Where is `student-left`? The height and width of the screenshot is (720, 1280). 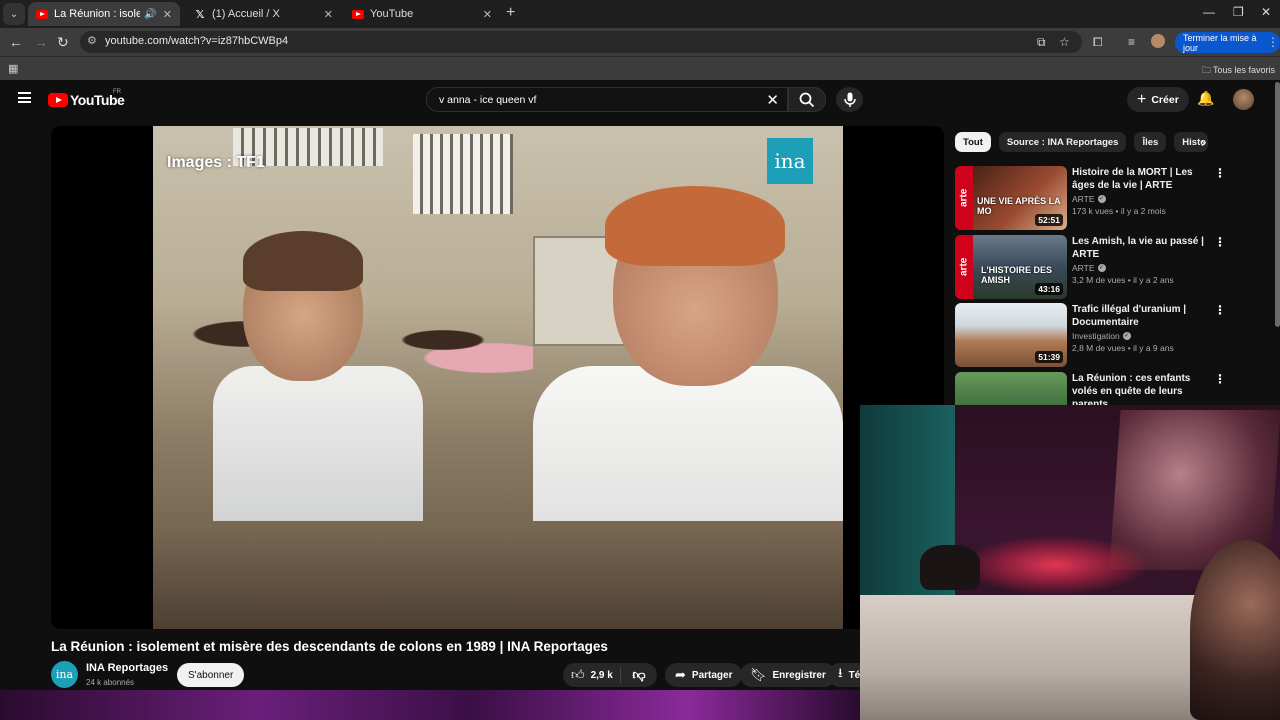
student-left is located at coordinates (298, 398).